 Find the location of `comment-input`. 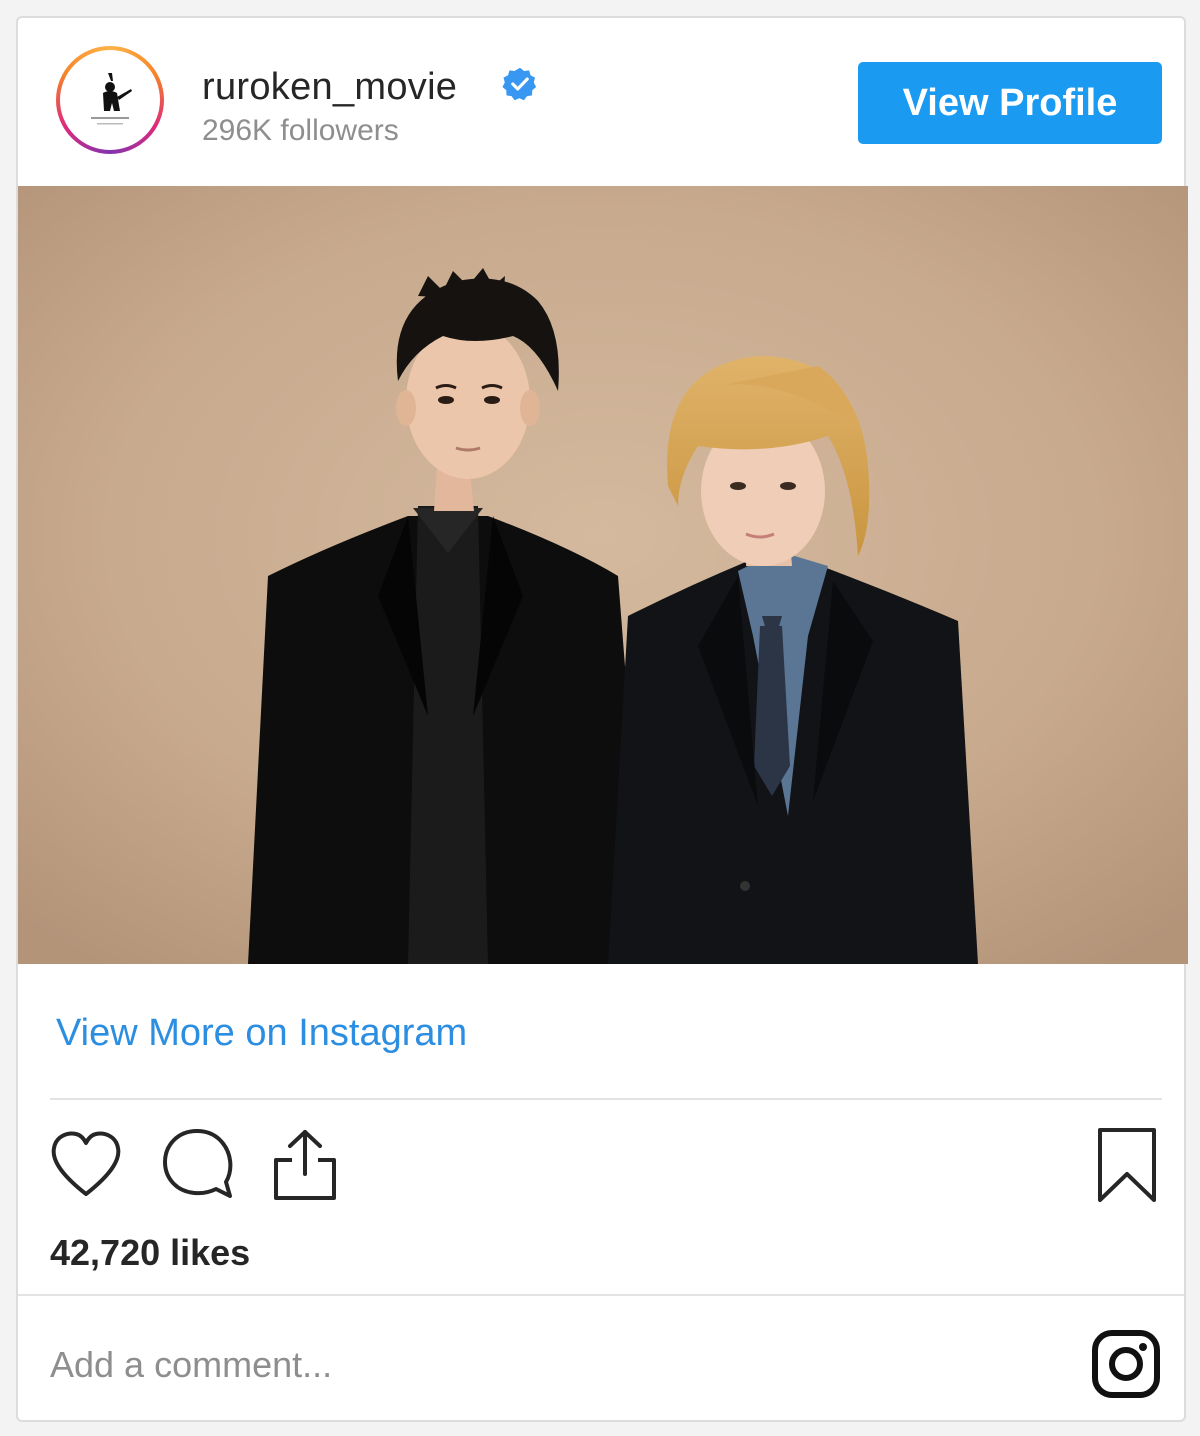

comment-input is located at coordinates (500, 1365).